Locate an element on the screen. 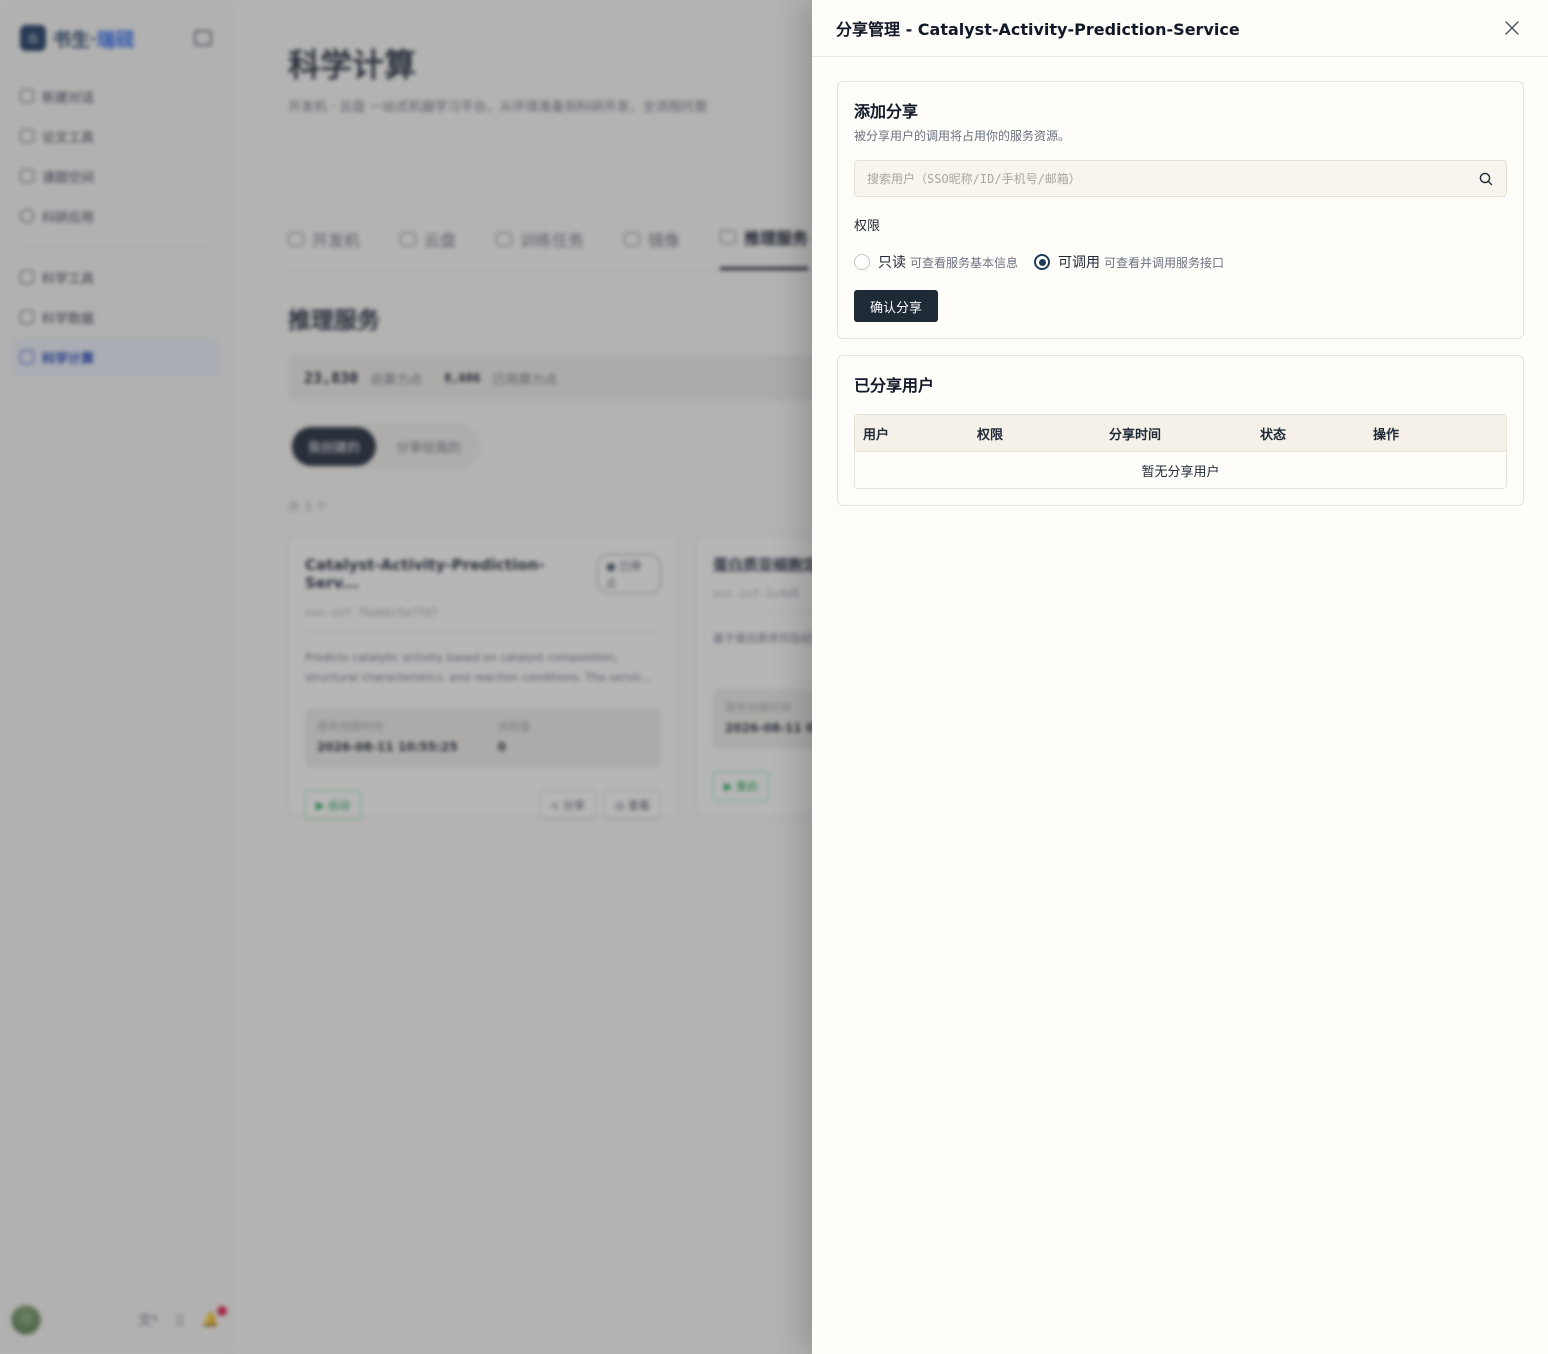 Image resolution: width=1548 pixels, height=1354 pixels. radio-callable-label: 可调用 is located at coordinates (1079, 263).